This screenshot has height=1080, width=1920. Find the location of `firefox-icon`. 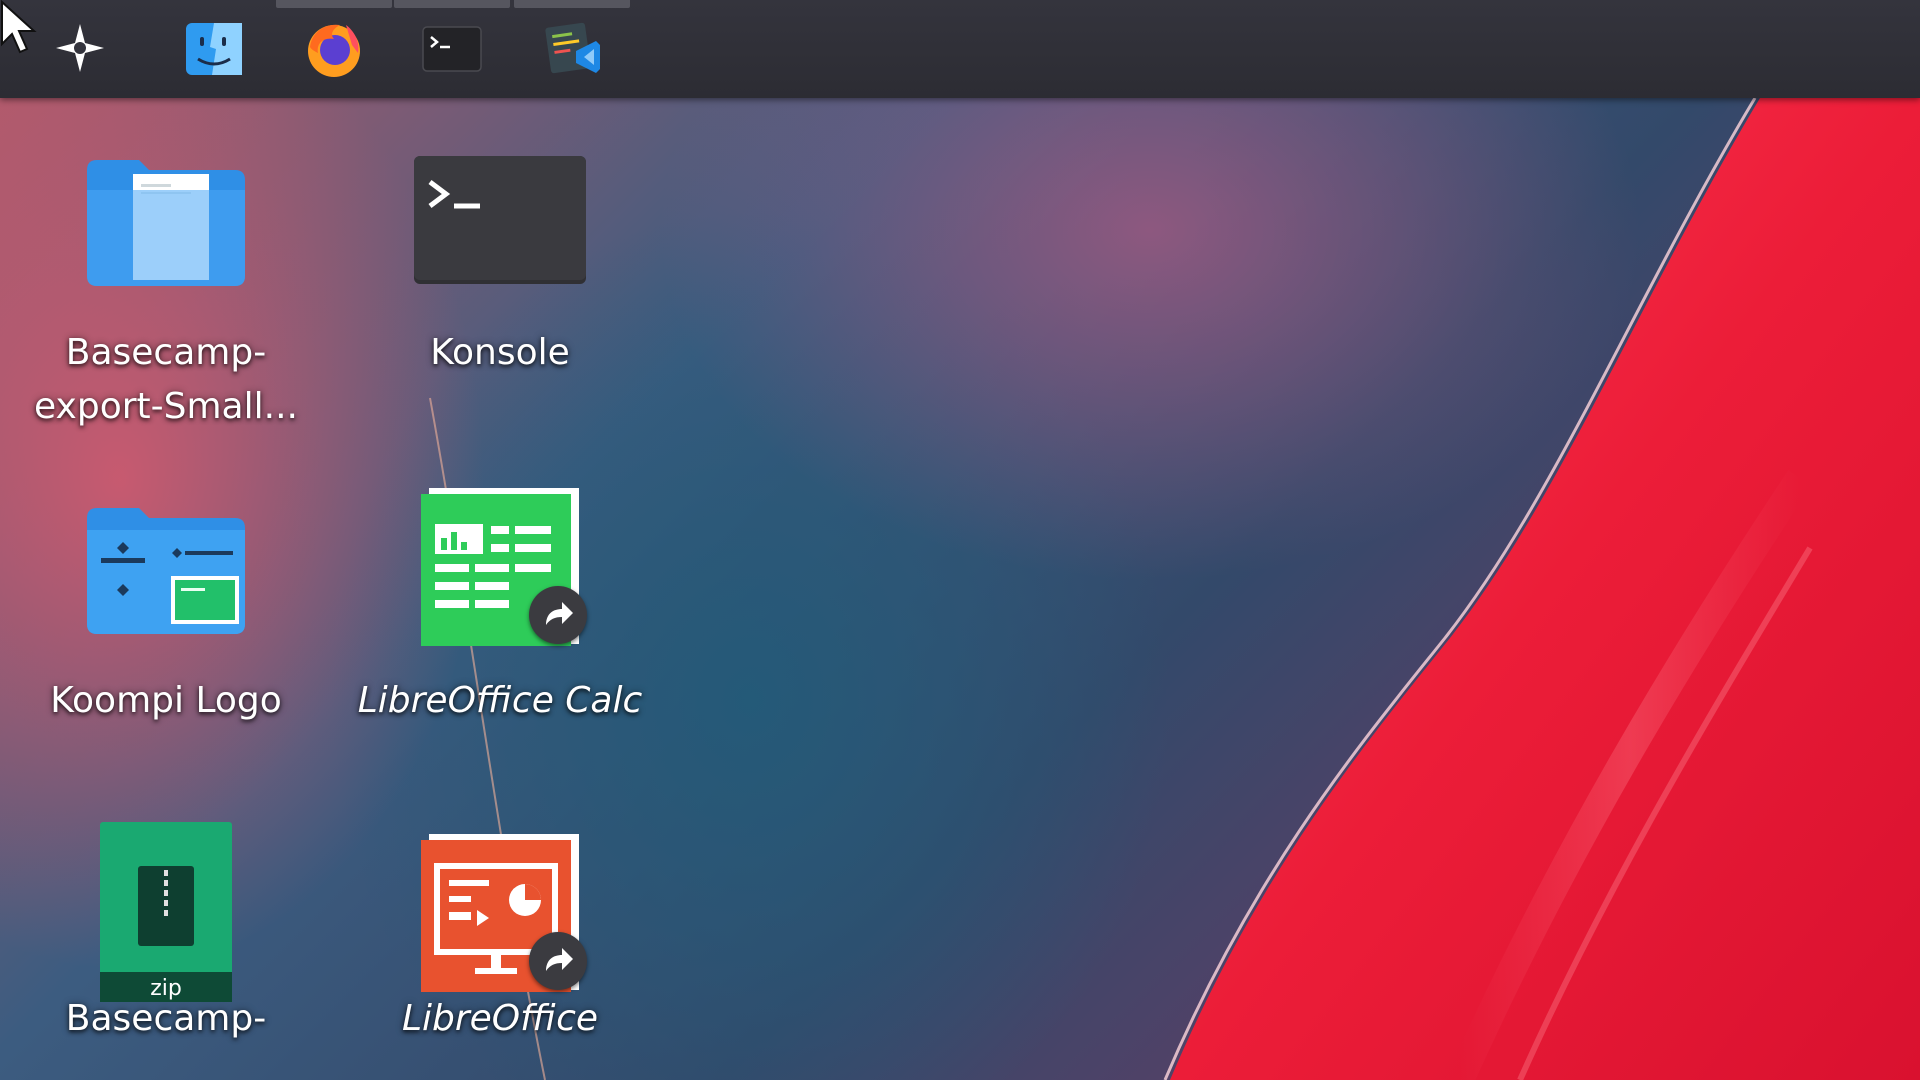

firefox-icon is located at coordinates (334, 50).